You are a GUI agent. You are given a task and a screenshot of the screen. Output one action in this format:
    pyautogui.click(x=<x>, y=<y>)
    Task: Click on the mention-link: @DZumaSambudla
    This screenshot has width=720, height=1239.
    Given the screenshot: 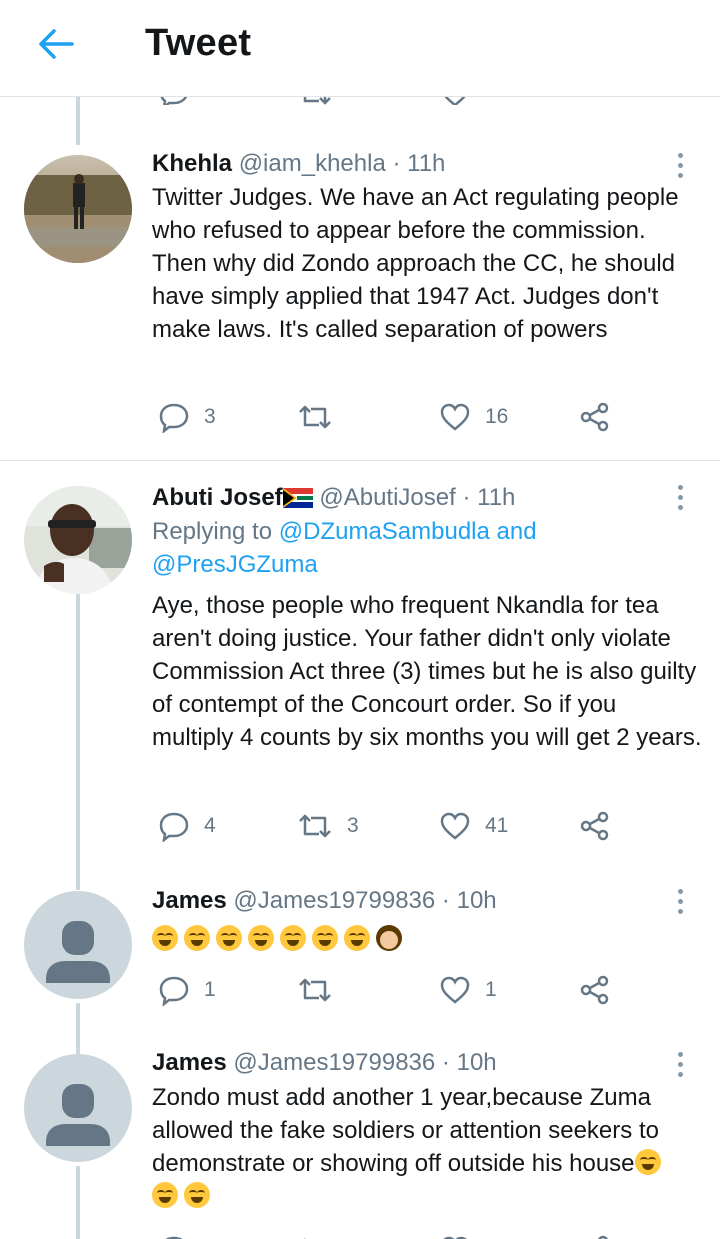 What is the action you would take?
    pyautogui.click(x=384, y=531)
    